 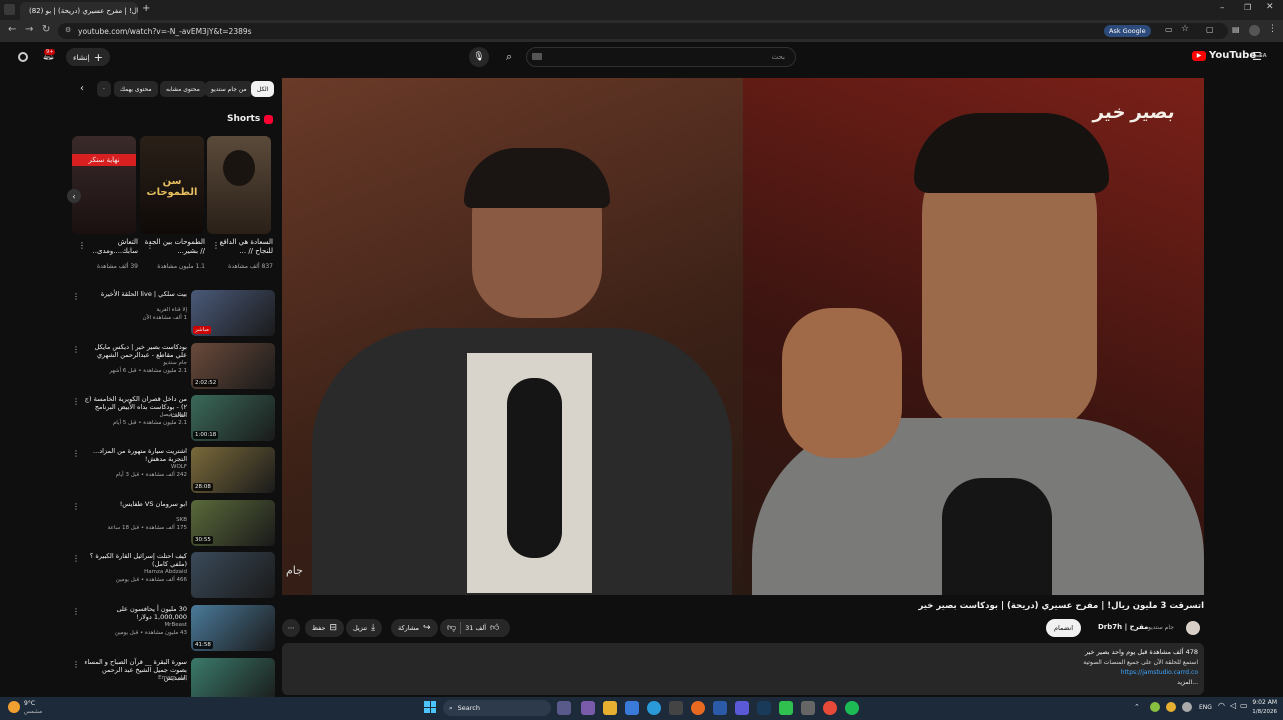 I want to click on share-button: مشاركة ↪, so click(x=414, y=628).